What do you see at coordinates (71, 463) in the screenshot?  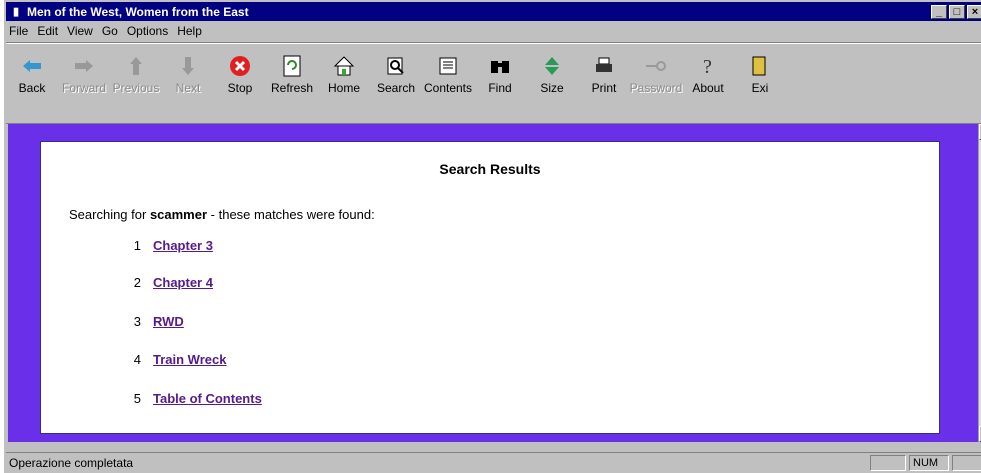 I see `status-message: Operazione completata` at bounding box center [71, 463].